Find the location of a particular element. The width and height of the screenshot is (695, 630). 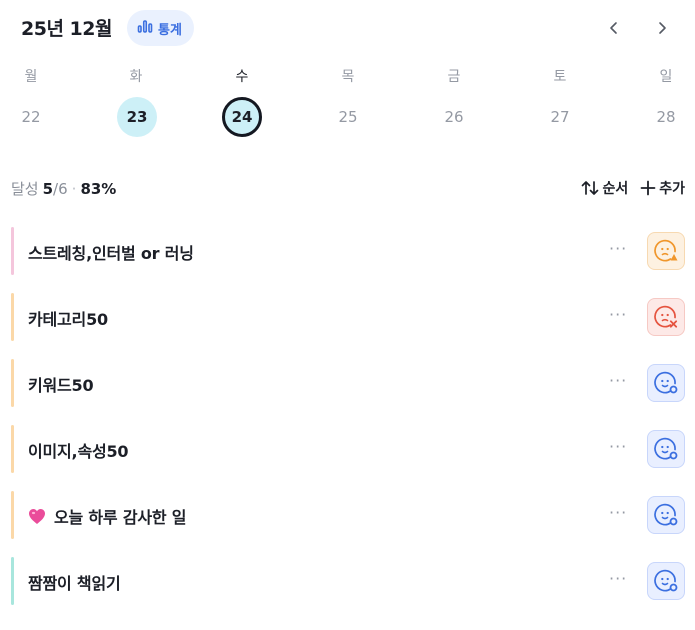

task-title-text: 카테고리50 is located at coordinates (68, 319).